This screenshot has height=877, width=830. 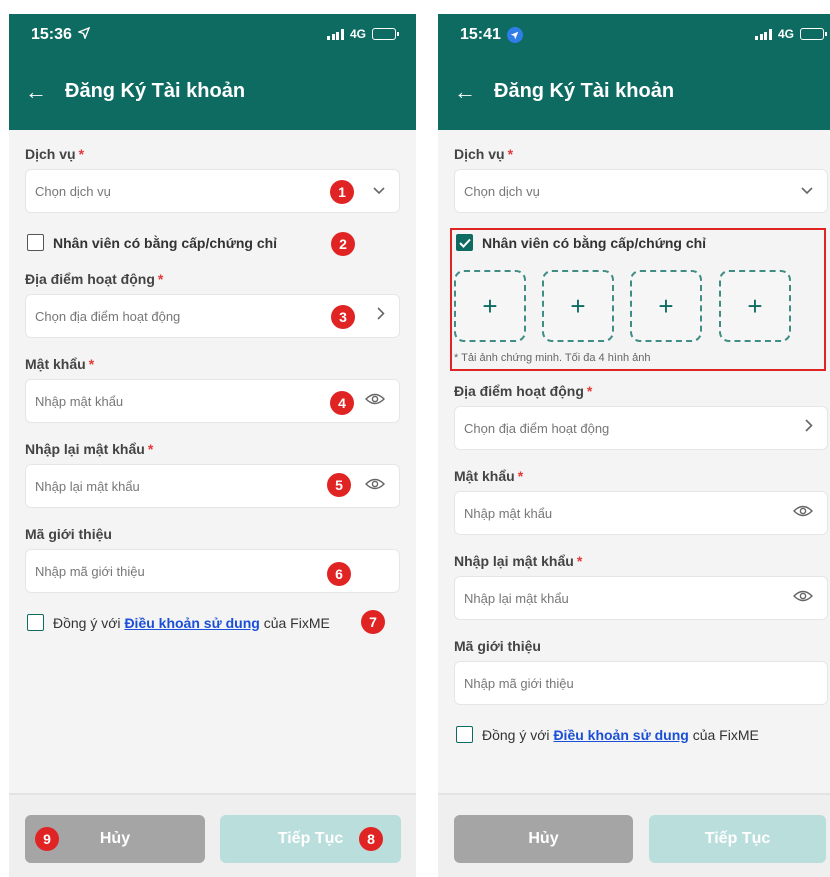 I want to click on continue-button: Tiếp Tục, so click(x=737, y=839).